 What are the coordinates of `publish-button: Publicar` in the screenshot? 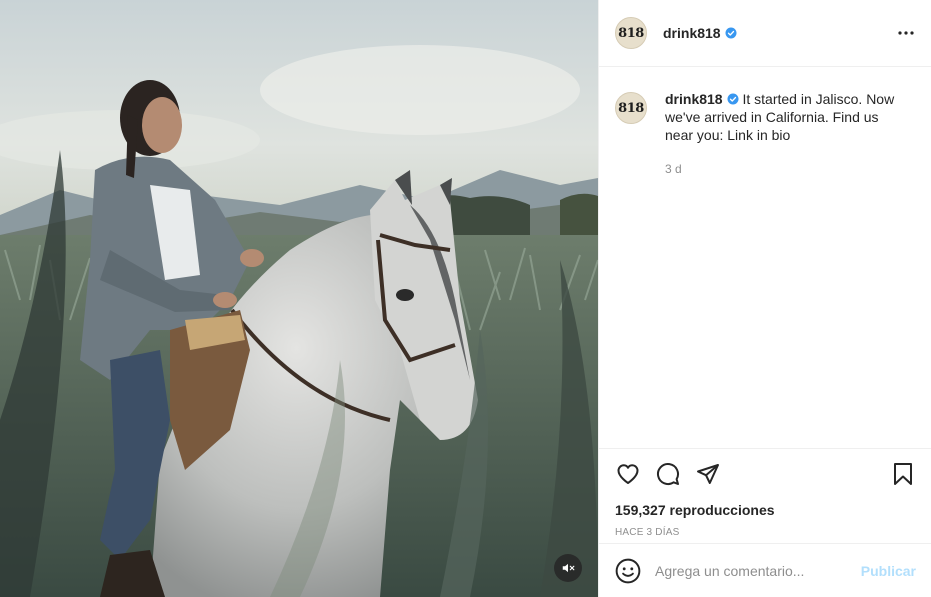 It's located at (888, 571).